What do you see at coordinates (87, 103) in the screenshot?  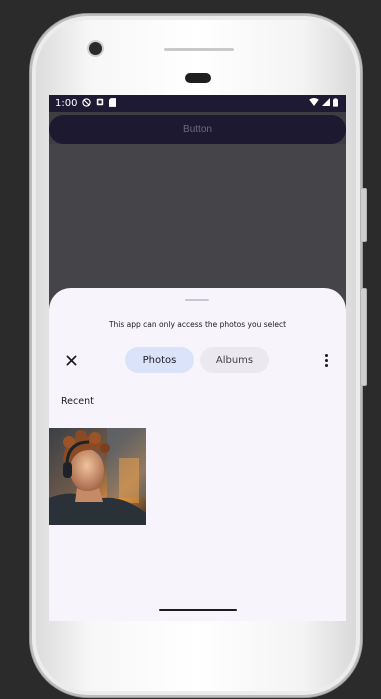 I see `do-not-disturb-icon` at bounding box center [87, 103].